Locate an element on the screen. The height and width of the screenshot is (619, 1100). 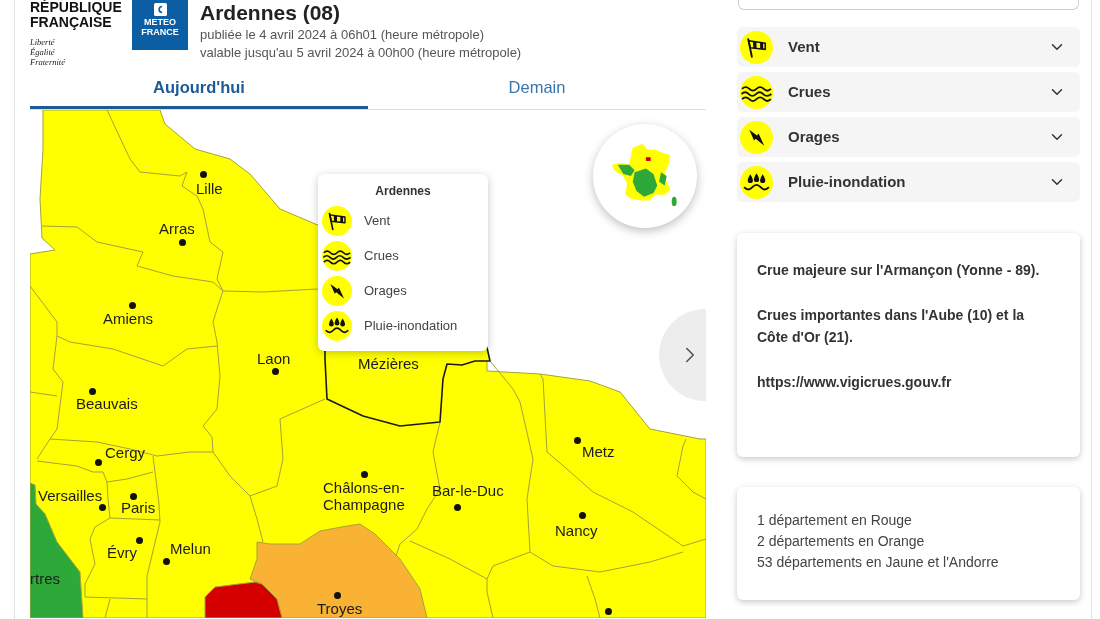
notice-text: Crues importantes dans l'Aube (10) et la Côte d'Or (21). is located at coordinates (891, 326).